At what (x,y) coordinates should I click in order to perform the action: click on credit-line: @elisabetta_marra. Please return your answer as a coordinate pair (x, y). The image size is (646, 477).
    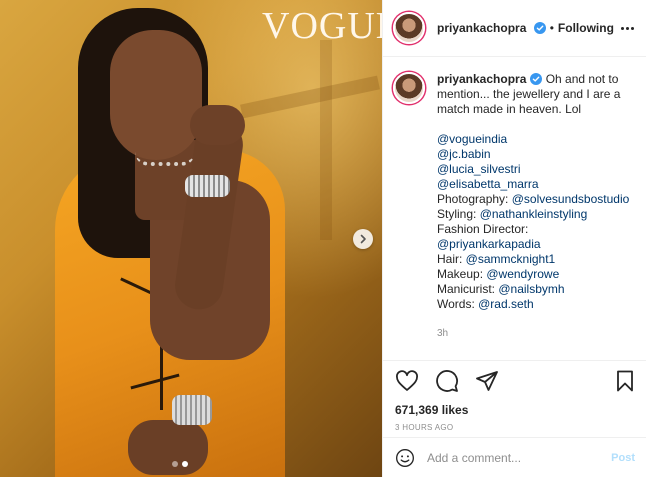
    Looking at the image, I should click on (535, 184).